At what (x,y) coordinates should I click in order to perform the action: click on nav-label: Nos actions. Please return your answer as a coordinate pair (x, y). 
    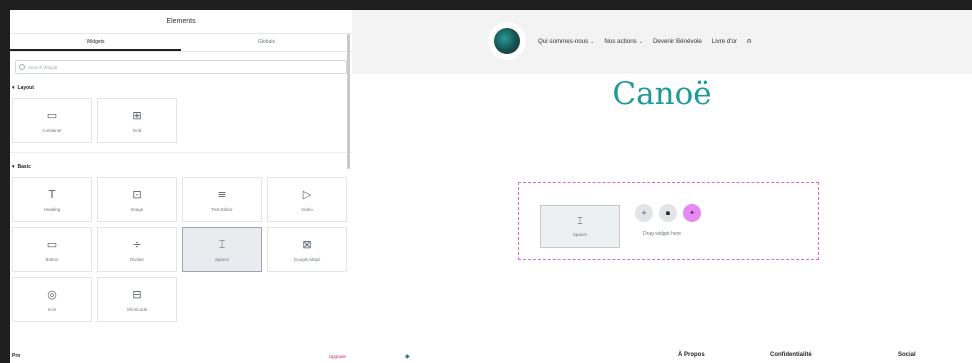
    Looking at the image, I should click on (620, 41).